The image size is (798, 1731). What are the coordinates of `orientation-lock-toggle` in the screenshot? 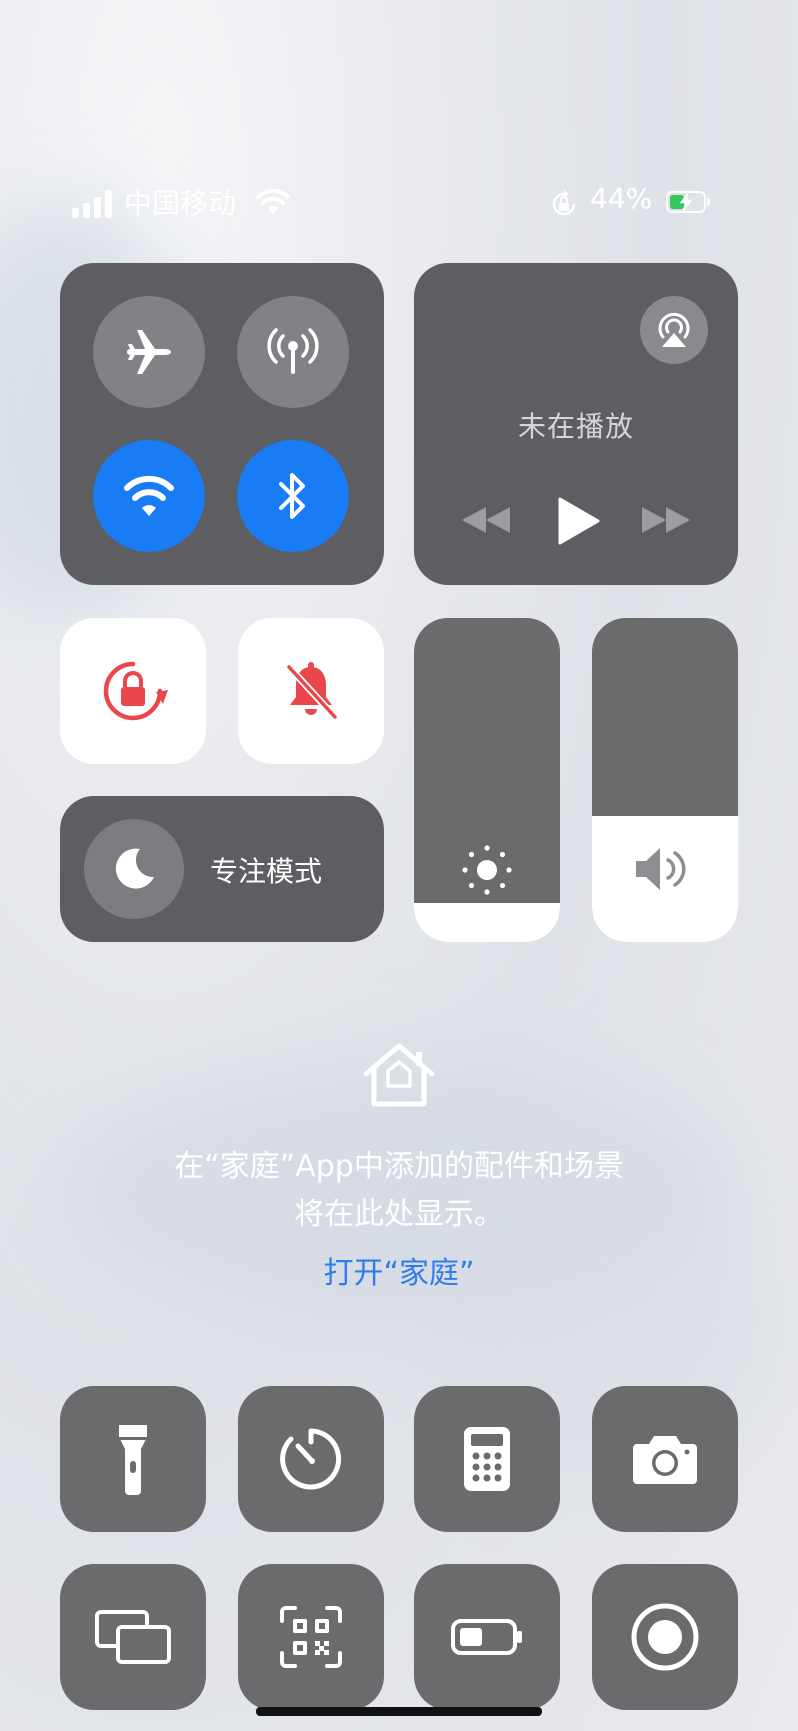 It's located at (133, 691).